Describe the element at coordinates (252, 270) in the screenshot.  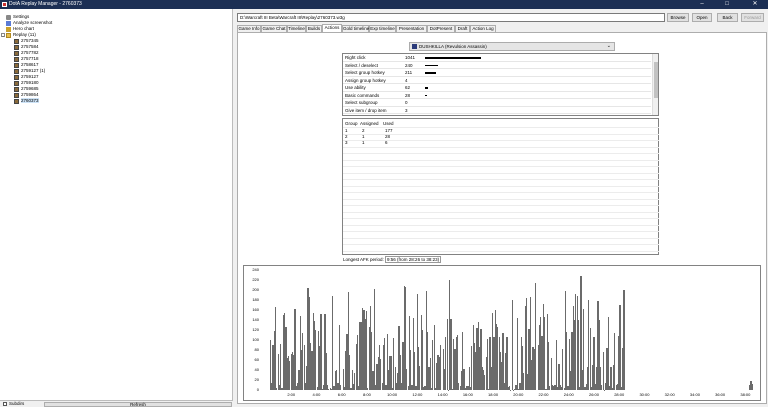
I see `y-tick-label: 240` at that location.